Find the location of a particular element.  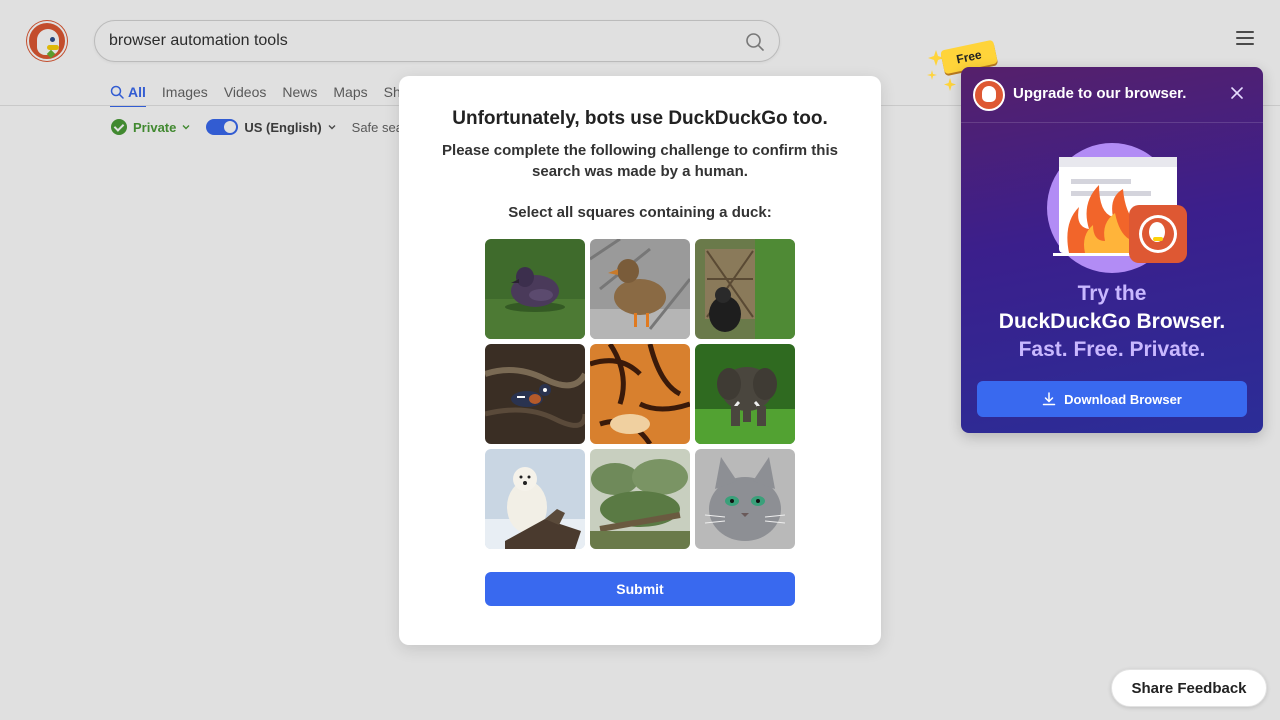

captcha-instruction: Select all squares containing a duck: is located at coordinates (640, 212).